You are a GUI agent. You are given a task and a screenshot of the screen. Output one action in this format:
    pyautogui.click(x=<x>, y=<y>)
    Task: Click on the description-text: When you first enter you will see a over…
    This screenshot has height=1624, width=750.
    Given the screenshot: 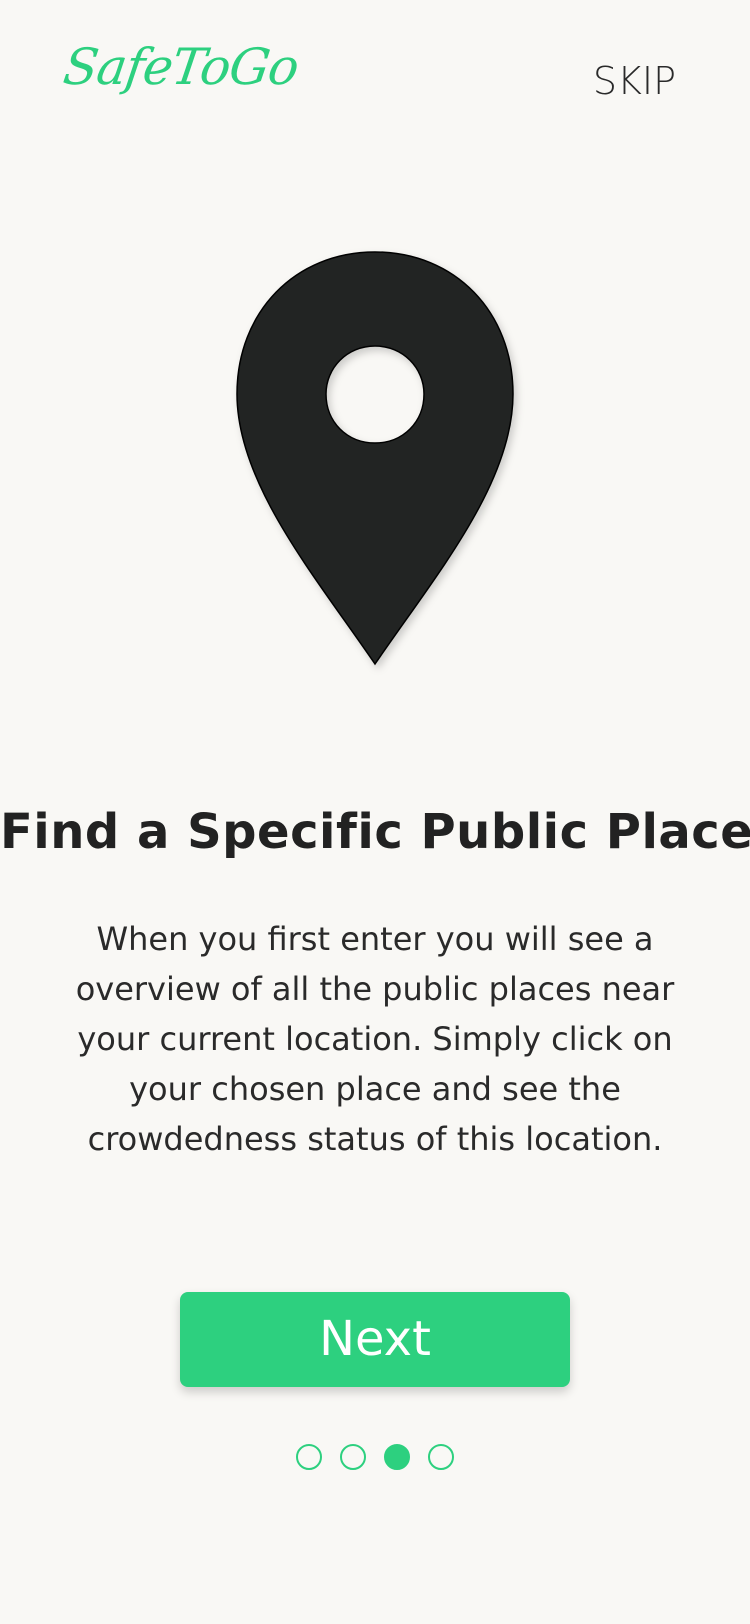 What is the action you would take?
    pyautogui.click(x=375, y=1039)
    